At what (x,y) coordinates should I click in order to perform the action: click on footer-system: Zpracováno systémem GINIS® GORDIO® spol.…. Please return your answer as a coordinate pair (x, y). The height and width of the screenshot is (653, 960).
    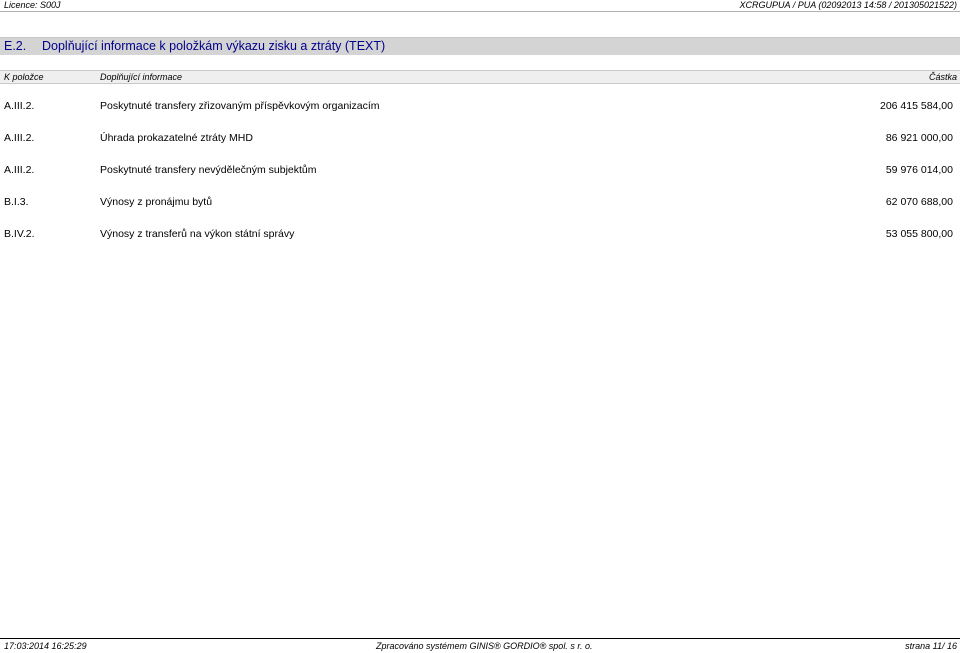
    Looking at the image, I should click on (484, 646).